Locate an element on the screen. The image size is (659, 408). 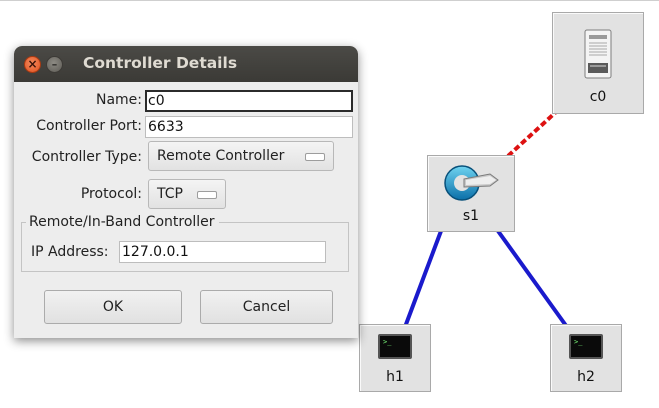
minimize-icon: – is located at coordinates (54, 64).